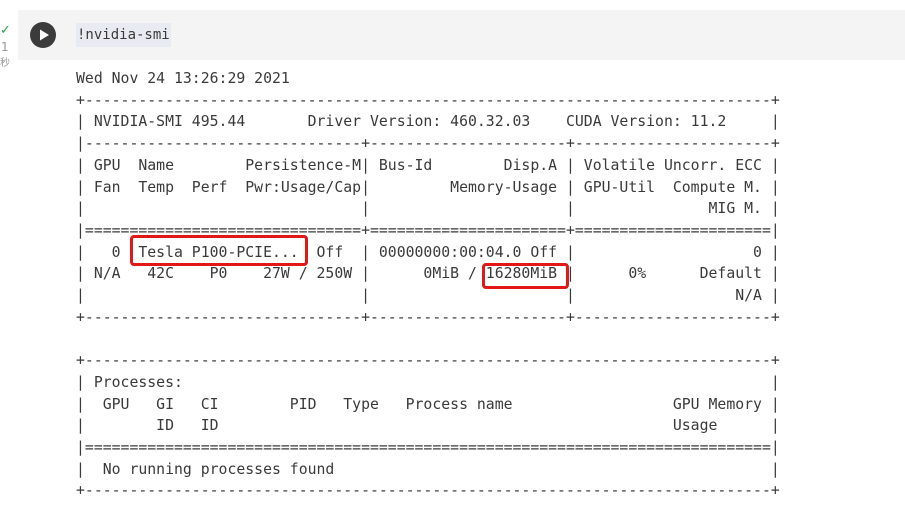 Image resolution: width=905 pixels, height=511 pixels. I want to click on output-timestamp: Wed Nov 24 13:26:29 2021, so click(183, 78).